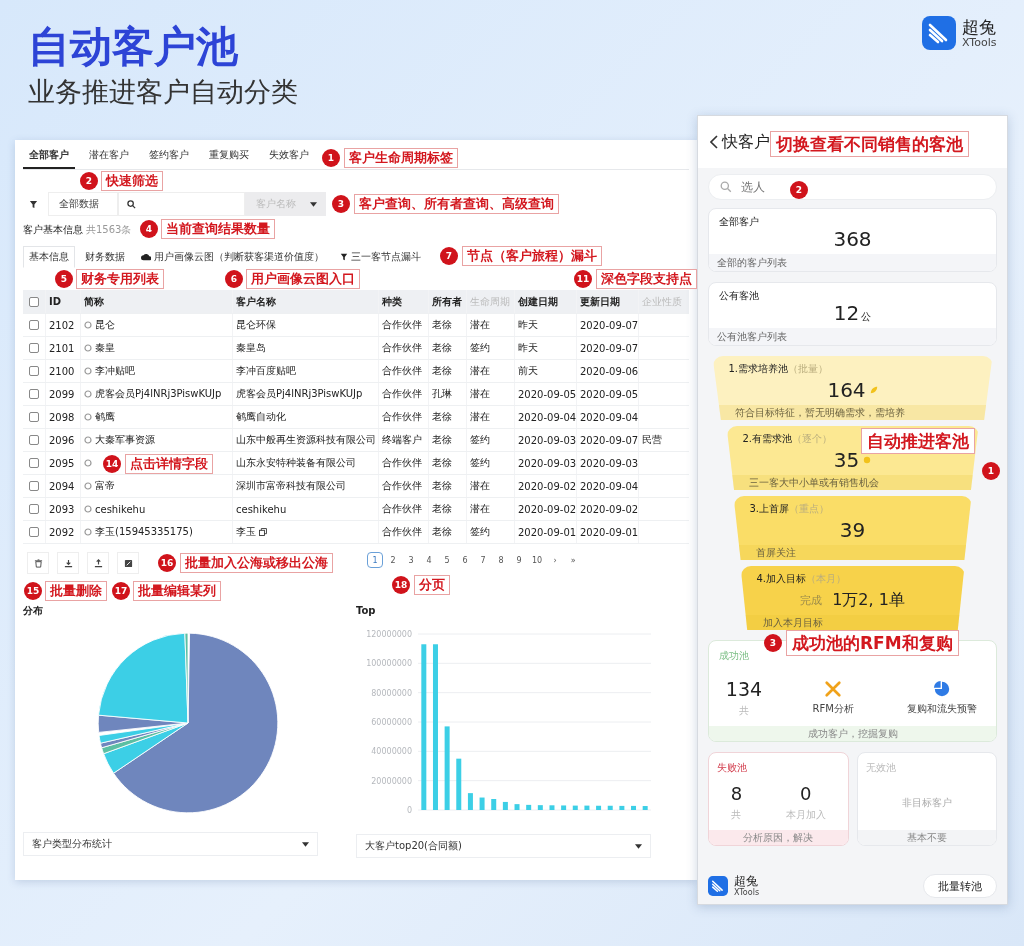  I want to click on page-button: 2, so click(393, 560).